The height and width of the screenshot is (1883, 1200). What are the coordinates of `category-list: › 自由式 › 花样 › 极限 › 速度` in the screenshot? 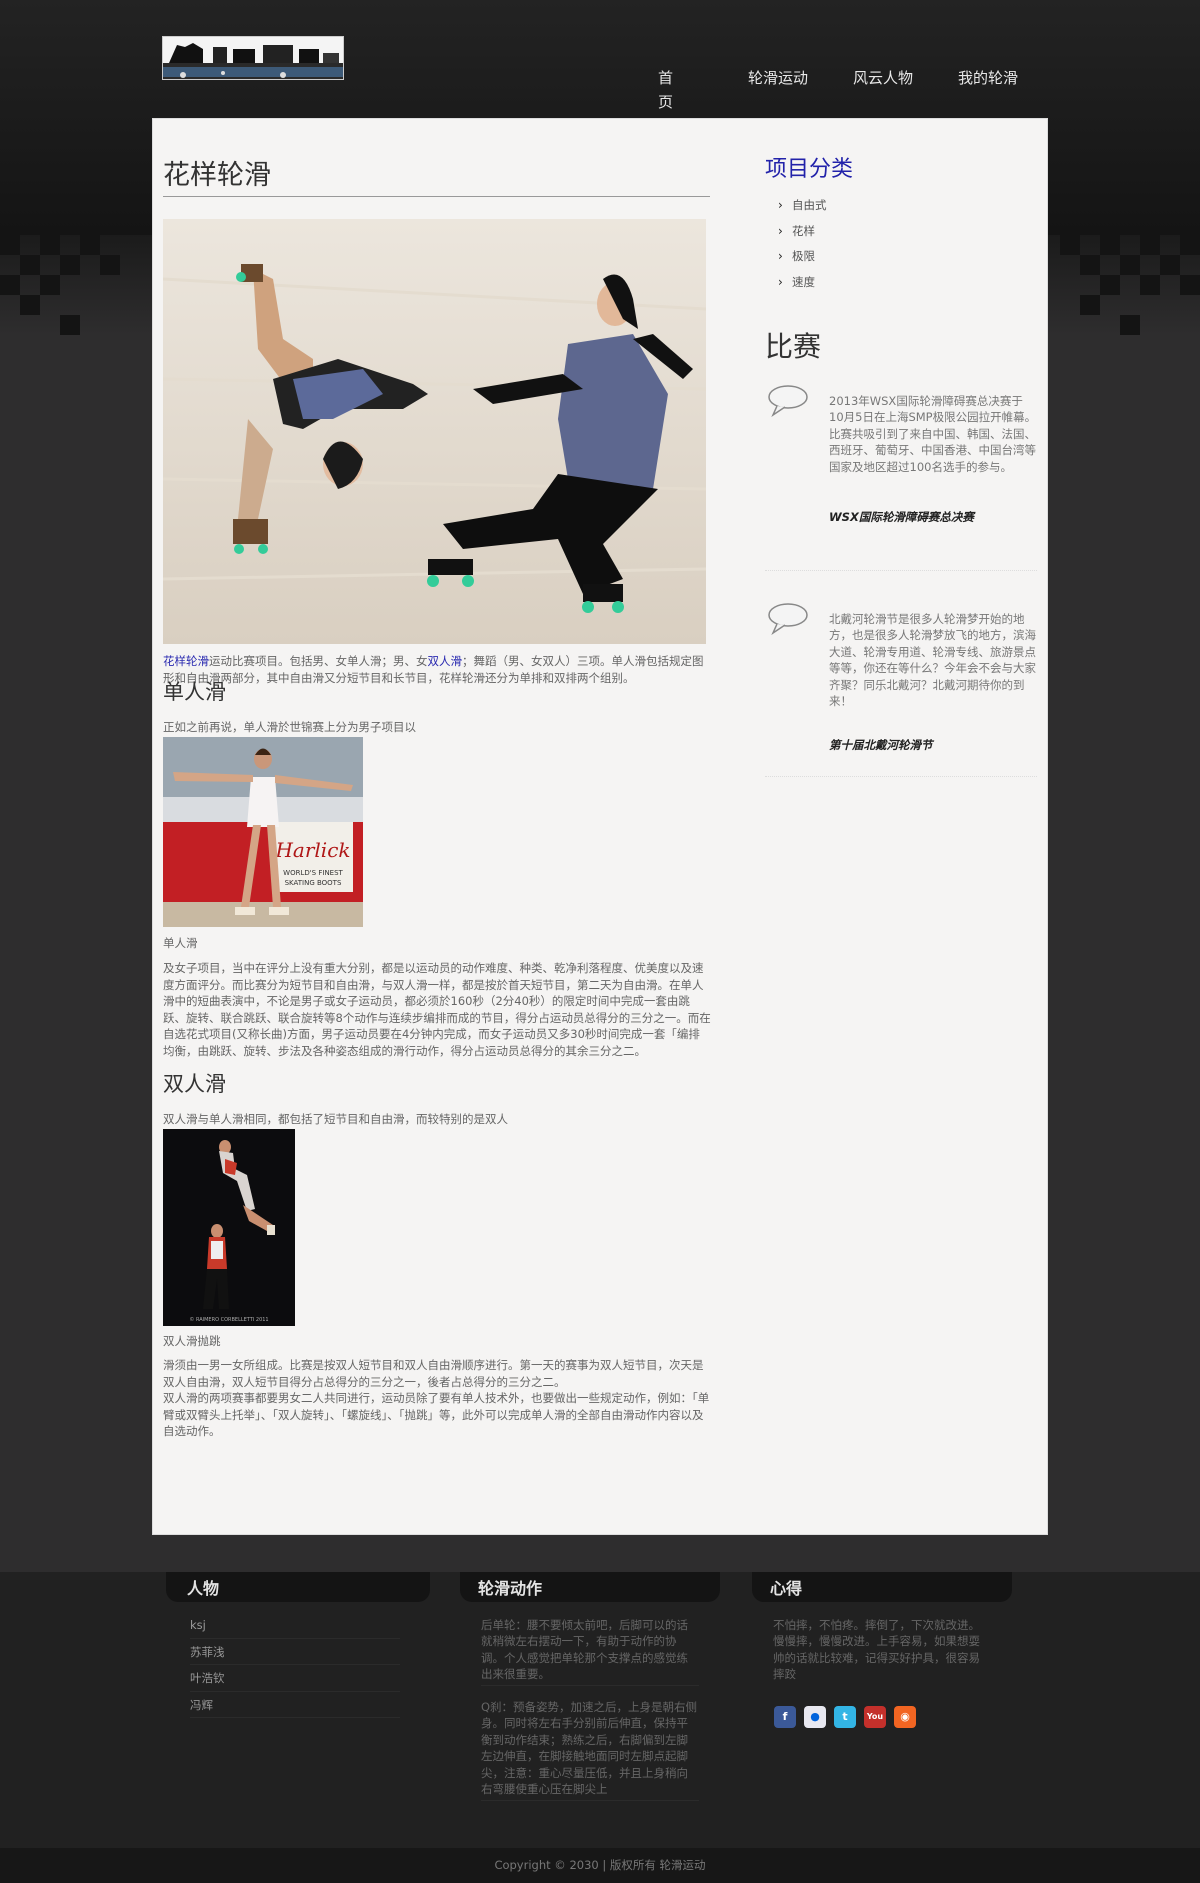 It's located at (901, 244).